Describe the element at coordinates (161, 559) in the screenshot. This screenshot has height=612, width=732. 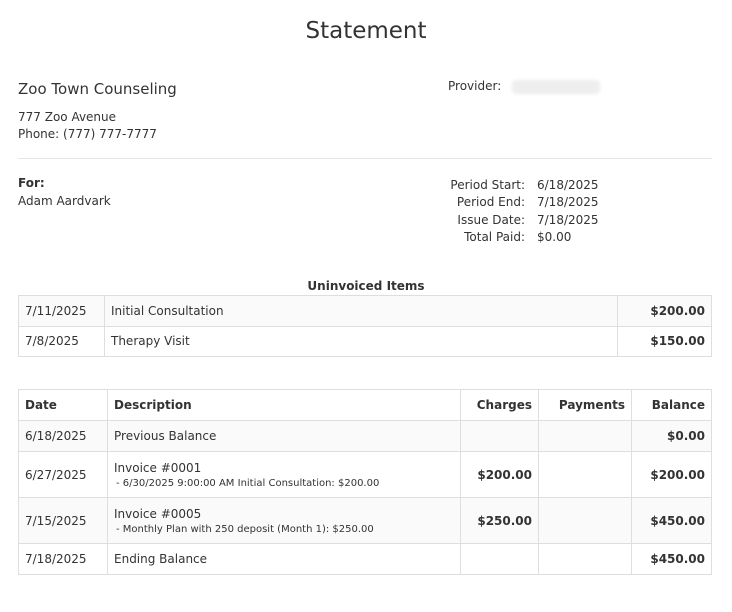
I see `ledger-description-text: Ending Balance` at that location.